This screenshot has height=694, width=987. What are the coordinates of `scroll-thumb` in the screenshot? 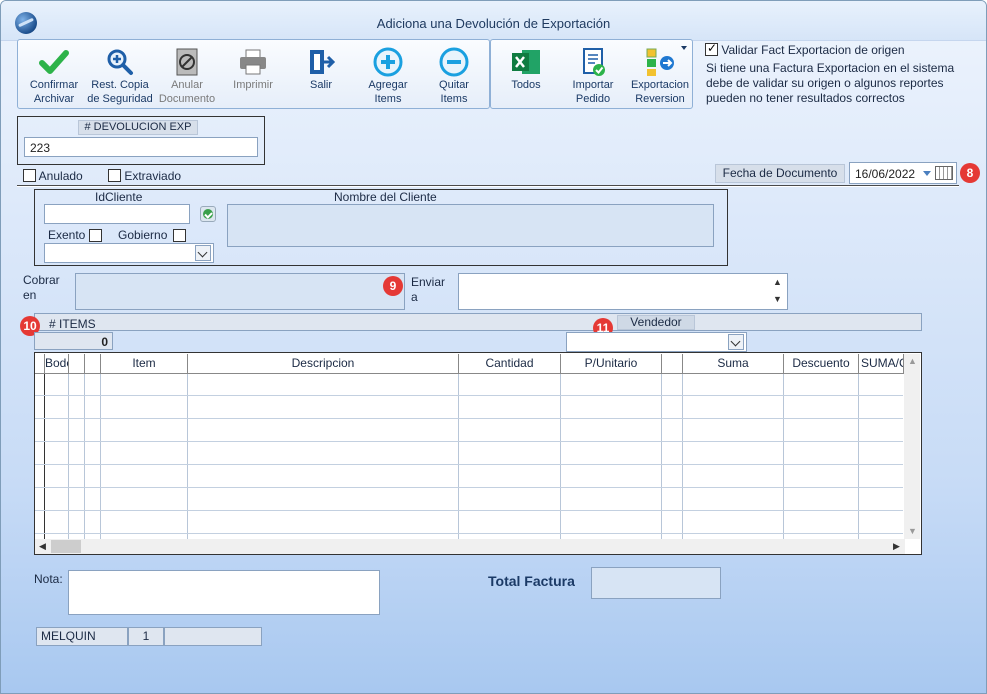 It's located at (66, 546).